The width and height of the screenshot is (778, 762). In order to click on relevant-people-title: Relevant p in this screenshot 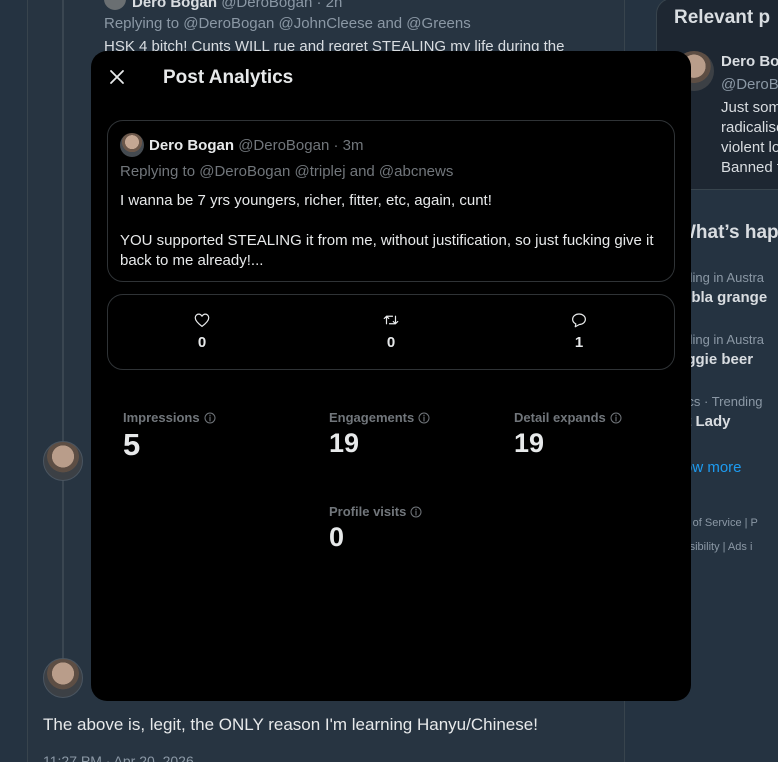, I will do `click(722, 17)`.